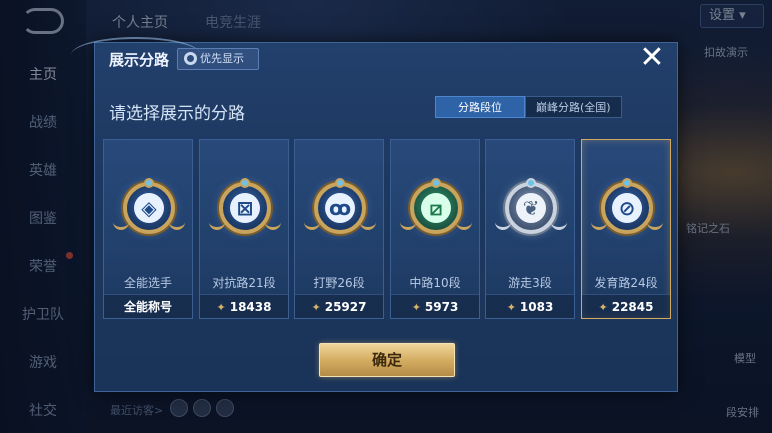 This screenshot has width=772, height=433. What do you see at coordinates (147, 283) in the screenshot?
I see `lane-card-label: 全能选手` at bounding box center [147, 283].